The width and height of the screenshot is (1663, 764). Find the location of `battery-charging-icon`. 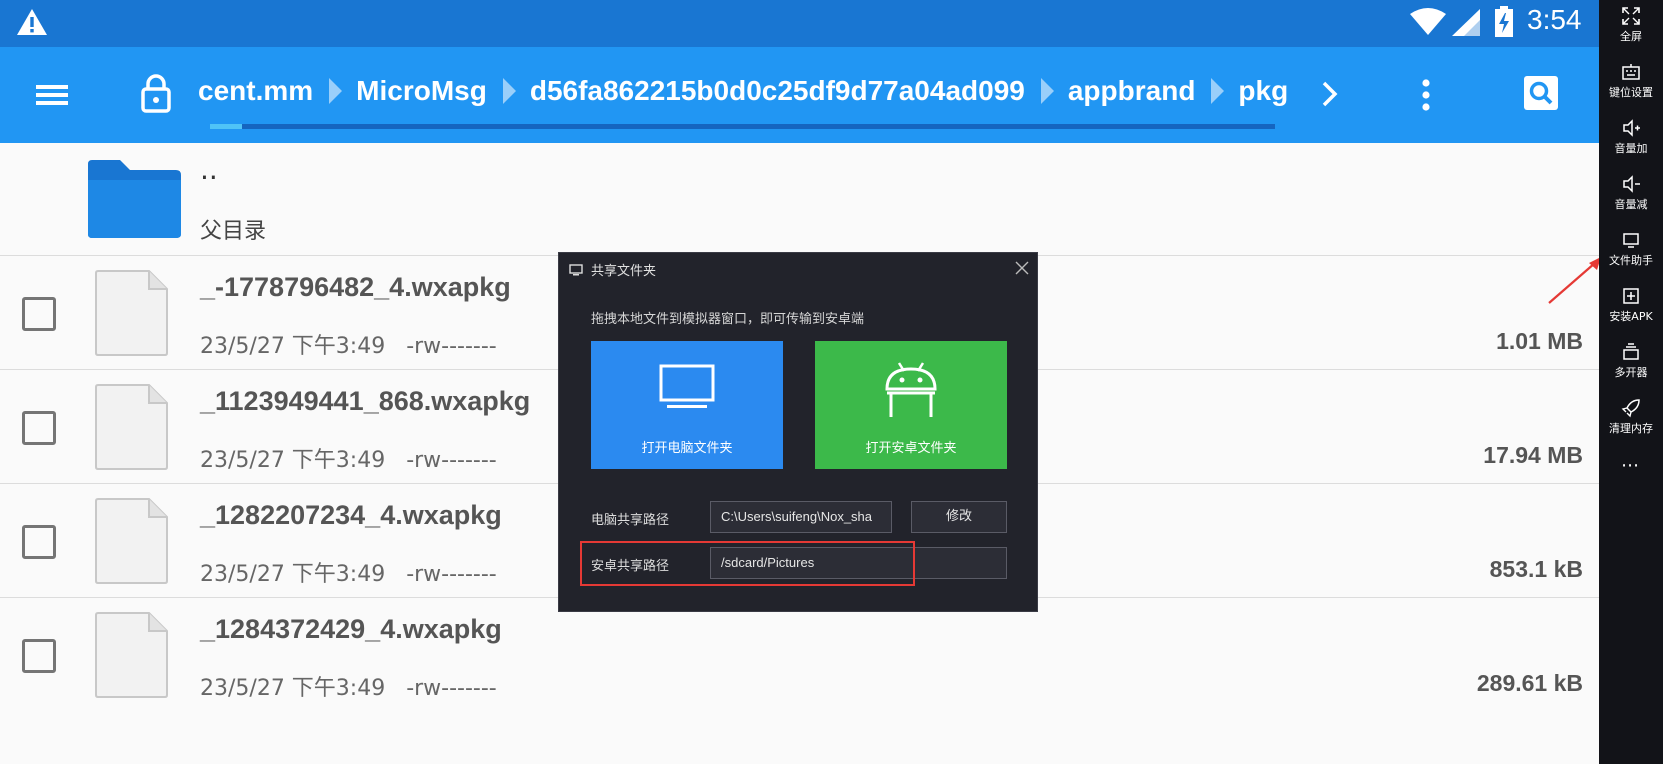

battery-charging-icon is located at coordinates (1504, 21).